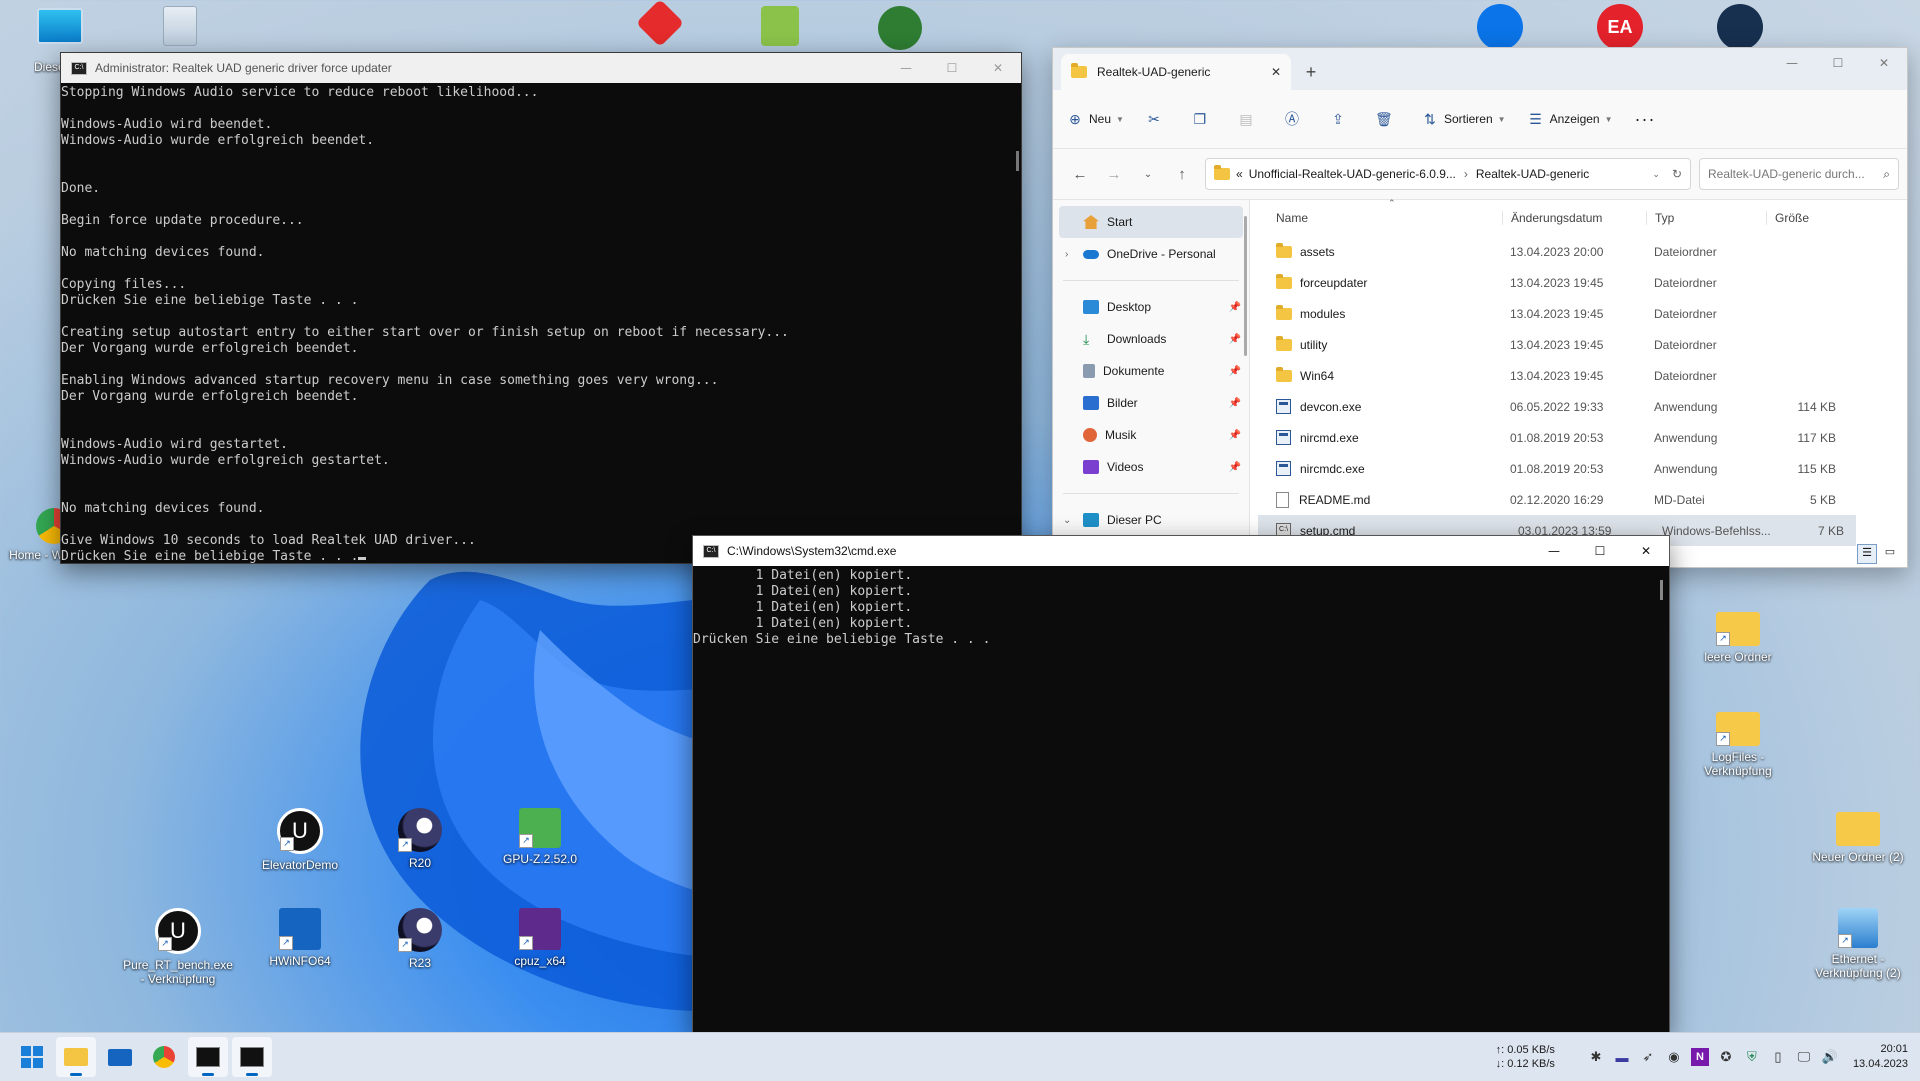 The image size is (1920, 1081). What do you see at coordinates (1867, 554) in the screenshot?
I see `details-view-button: ☰` at bounding box center [1867, 554].